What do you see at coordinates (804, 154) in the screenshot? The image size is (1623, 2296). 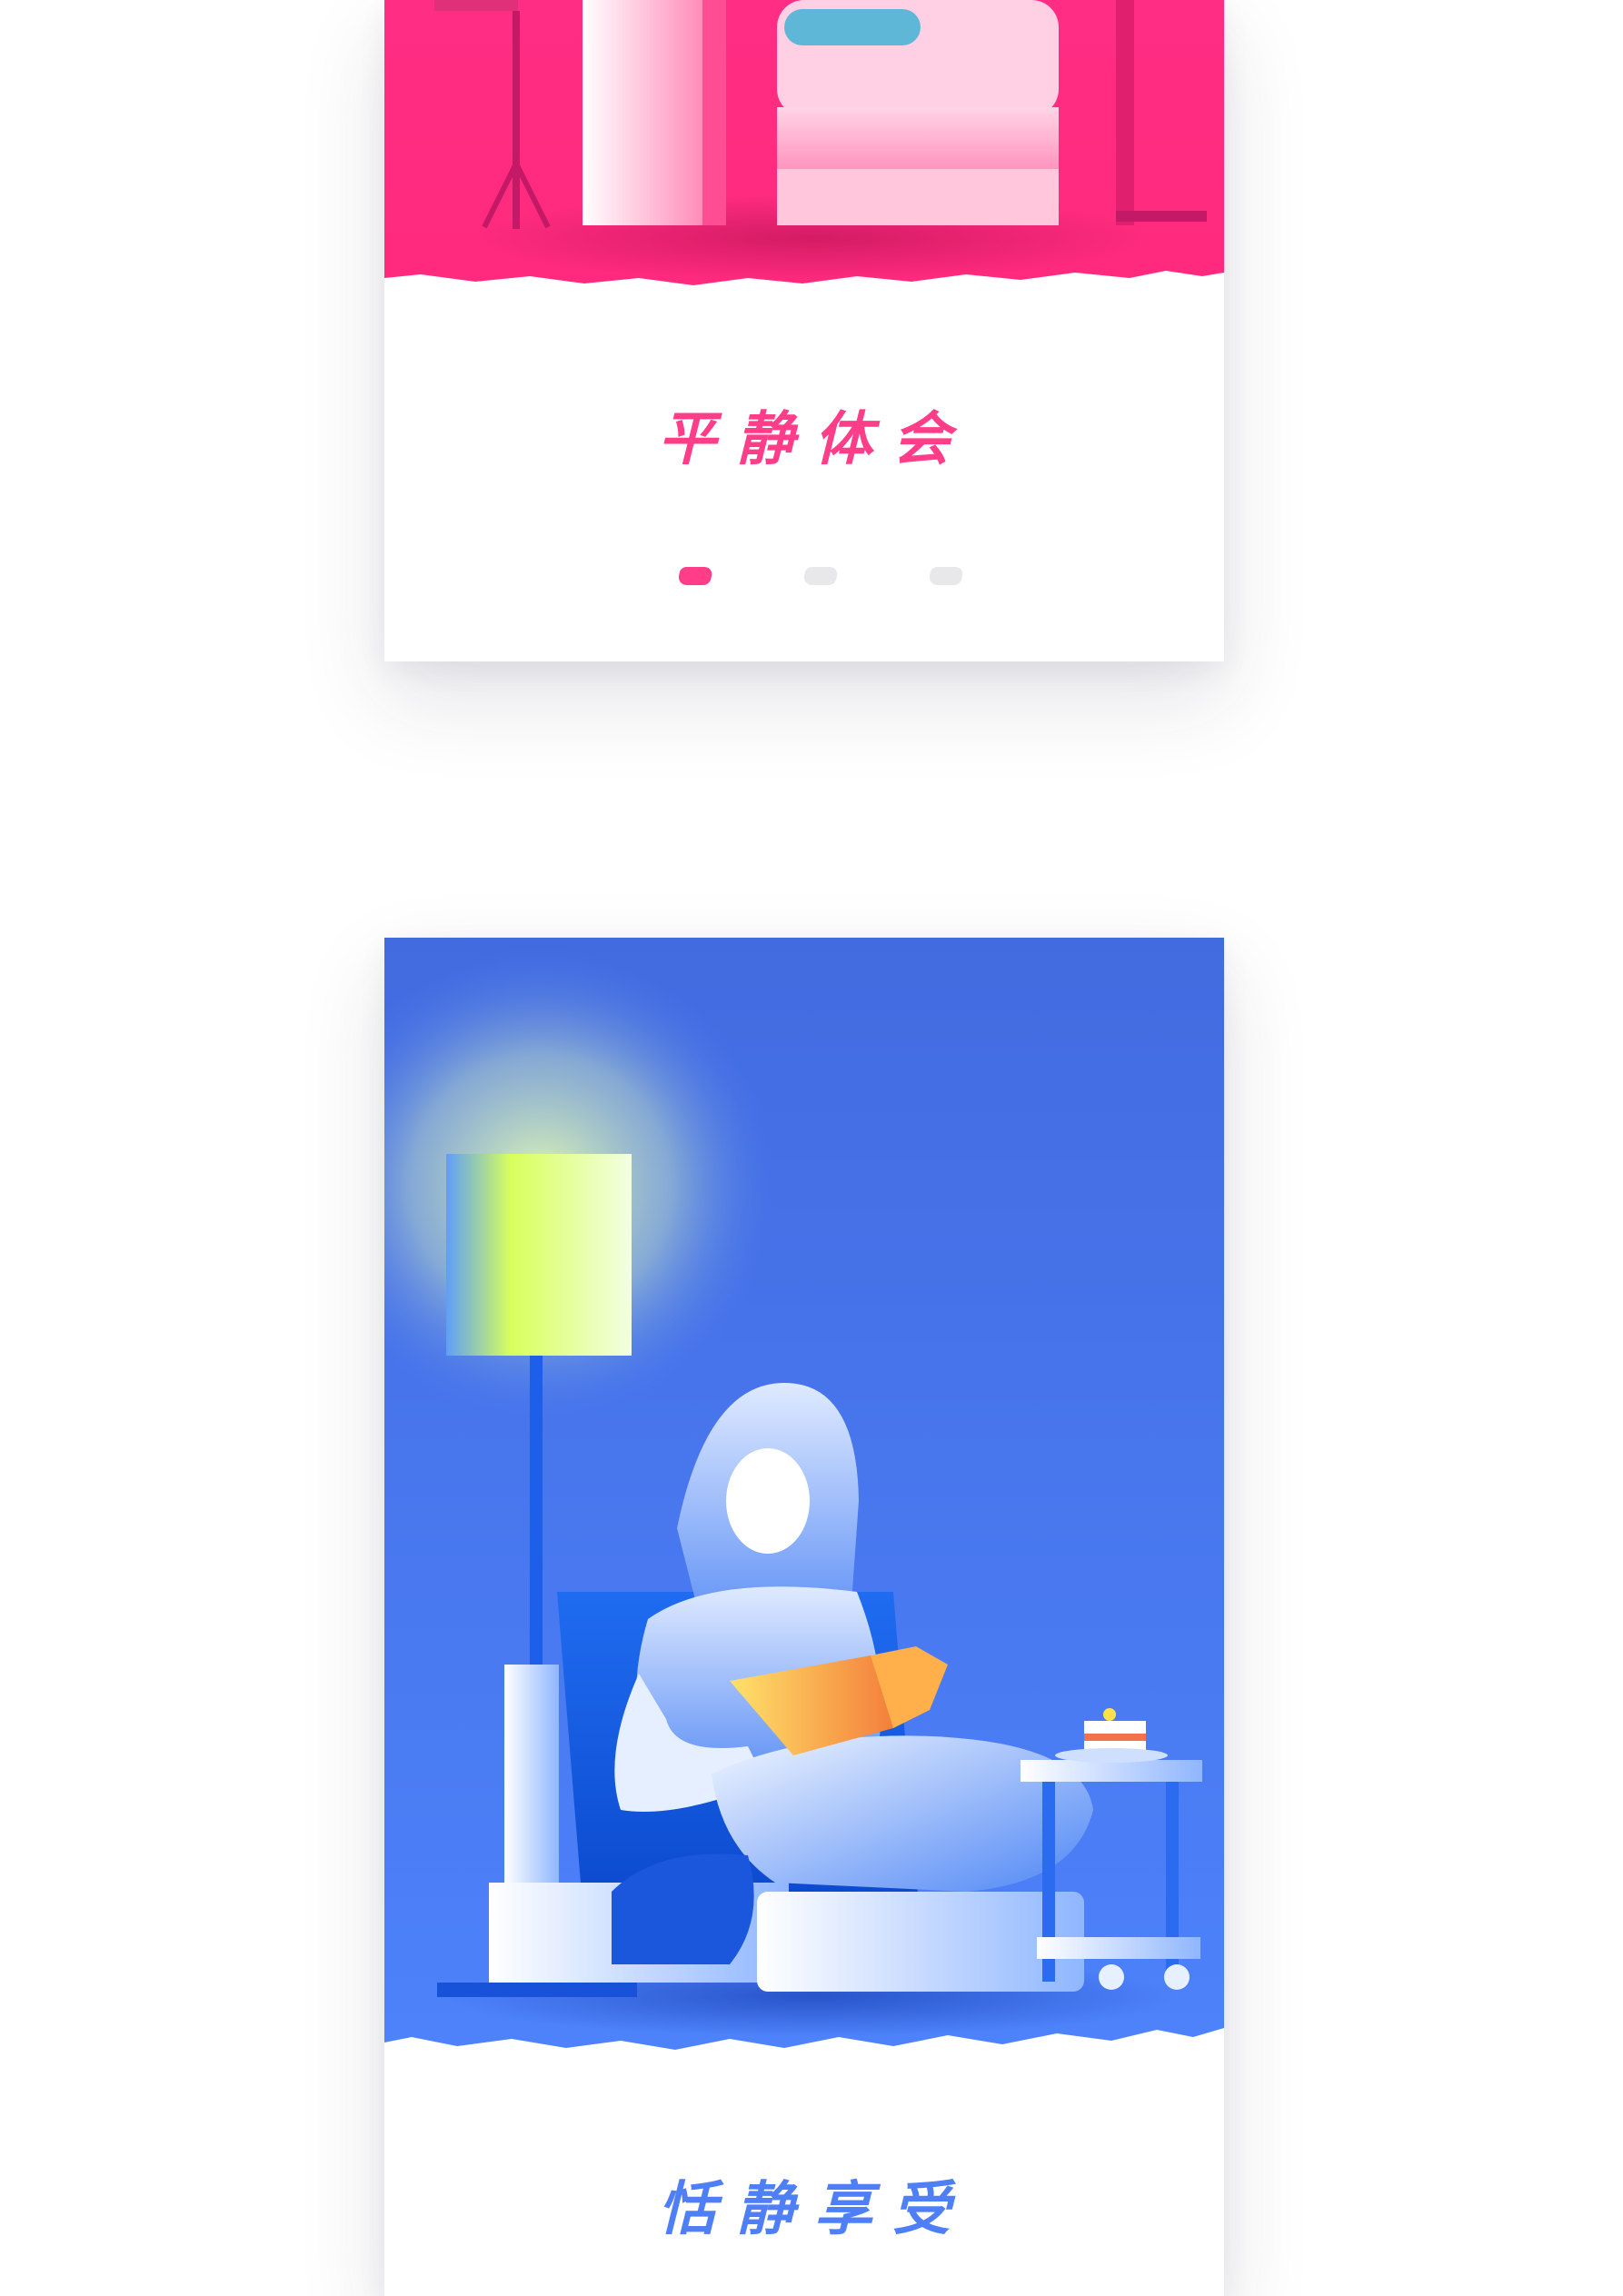 I see `floor-lamp-sofa-icon` at bounding box center [804, 154].